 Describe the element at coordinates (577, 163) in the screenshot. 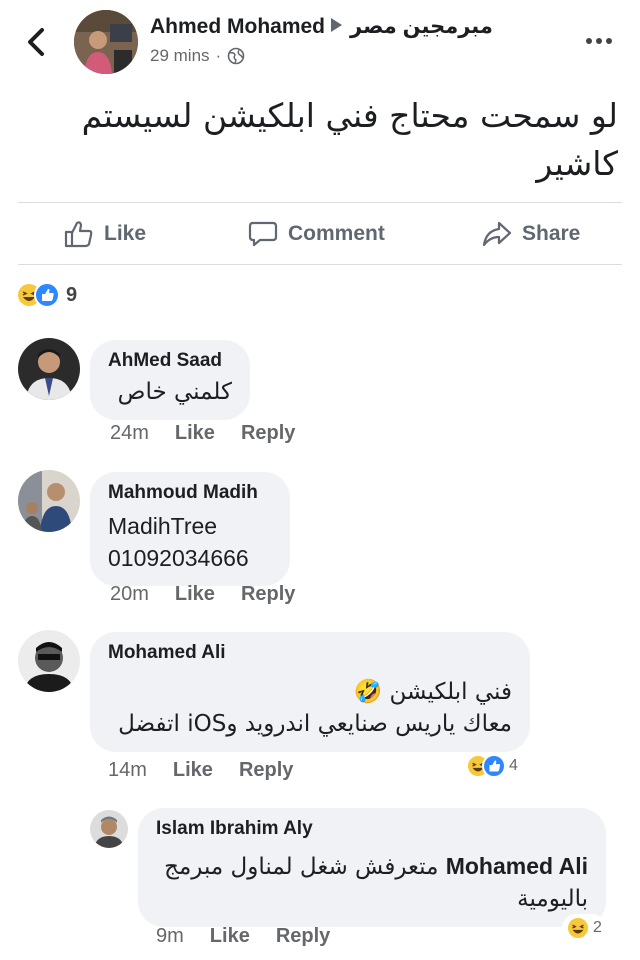

I see `post-text-line: كاشير` at that location.